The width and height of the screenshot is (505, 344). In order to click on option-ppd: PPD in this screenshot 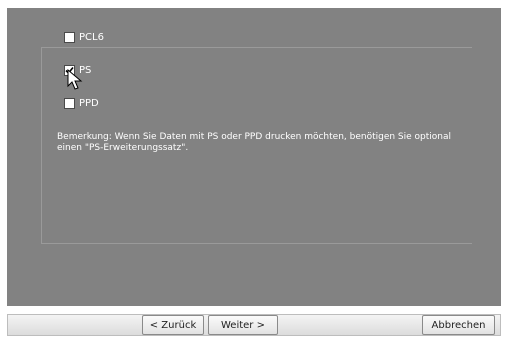, I will do `click(81, 103)`.